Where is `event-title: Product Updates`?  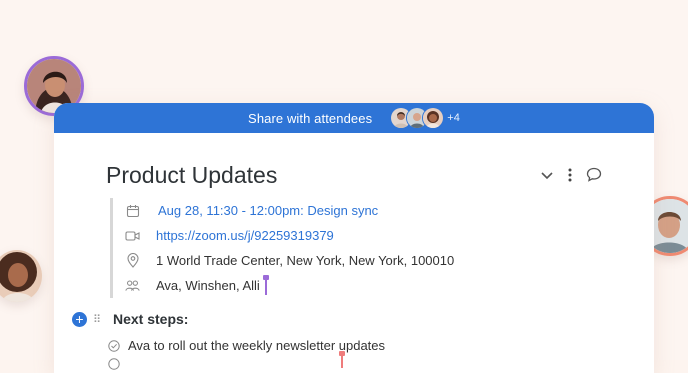 event-title: Product Updates is located at coordinates (191, 175).